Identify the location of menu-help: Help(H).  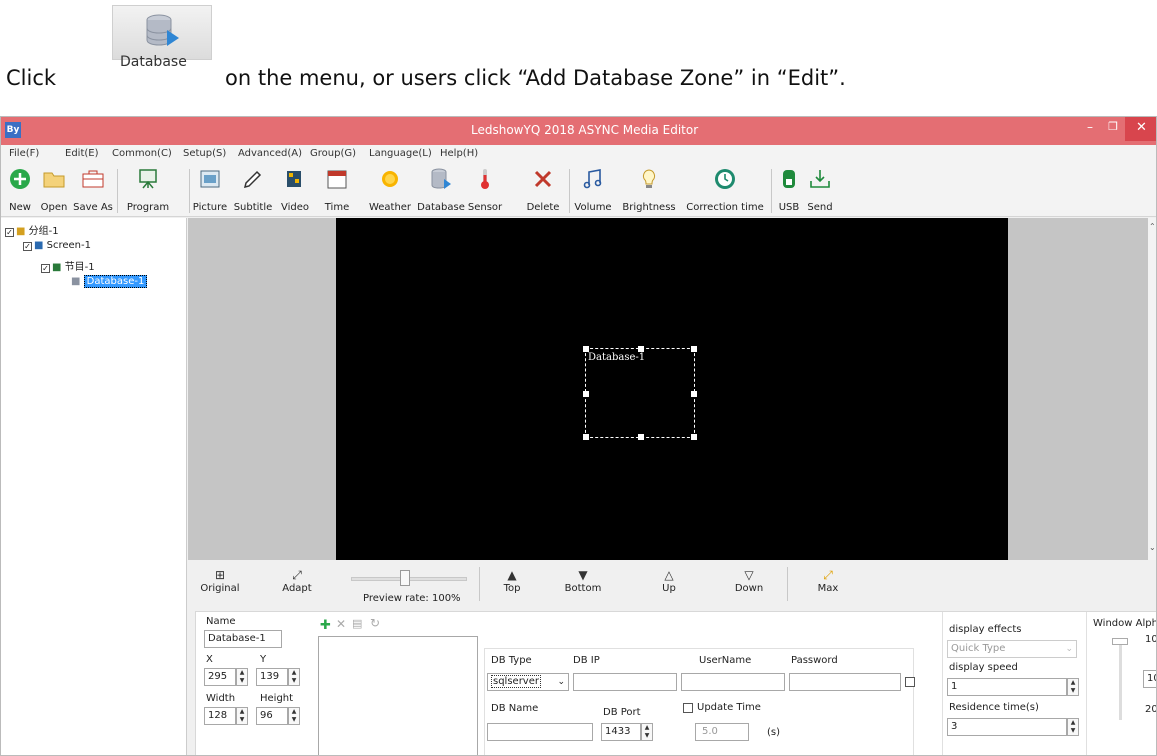
(459, 153).